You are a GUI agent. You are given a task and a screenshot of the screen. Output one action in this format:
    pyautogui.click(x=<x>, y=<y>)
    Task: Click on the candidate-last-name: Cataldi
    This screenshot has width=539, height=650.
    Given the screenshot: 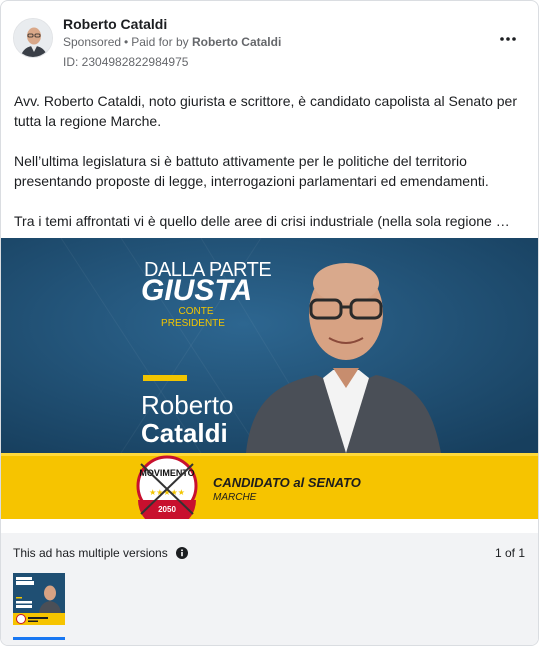 What is the action you would take?
    pyautogui.click(x=184, y=433)
    